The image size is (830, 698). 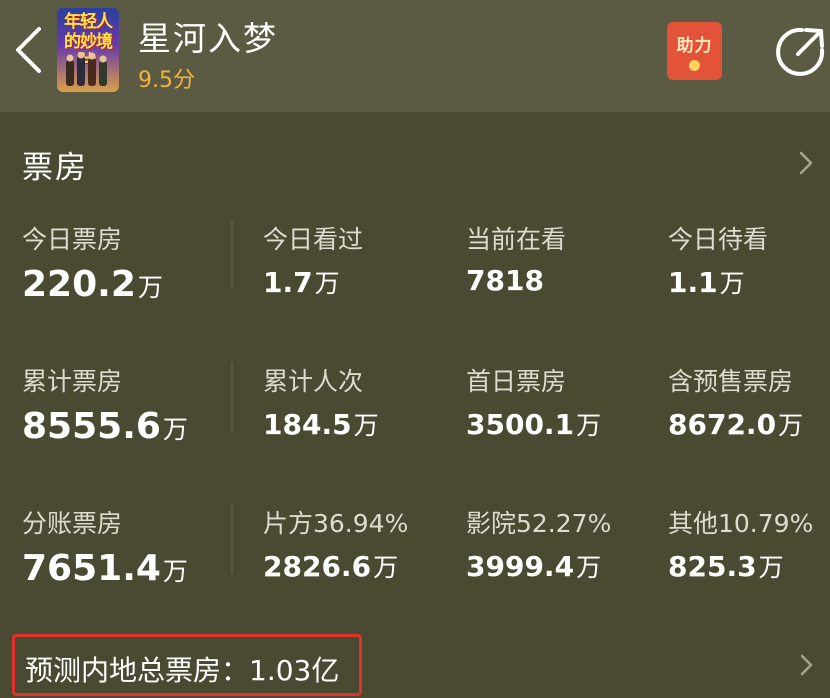 What do you see at coordinates (313, 239) in the screenshot?
I see `stat-label: 今日看过` at bounding box center [313, 239].